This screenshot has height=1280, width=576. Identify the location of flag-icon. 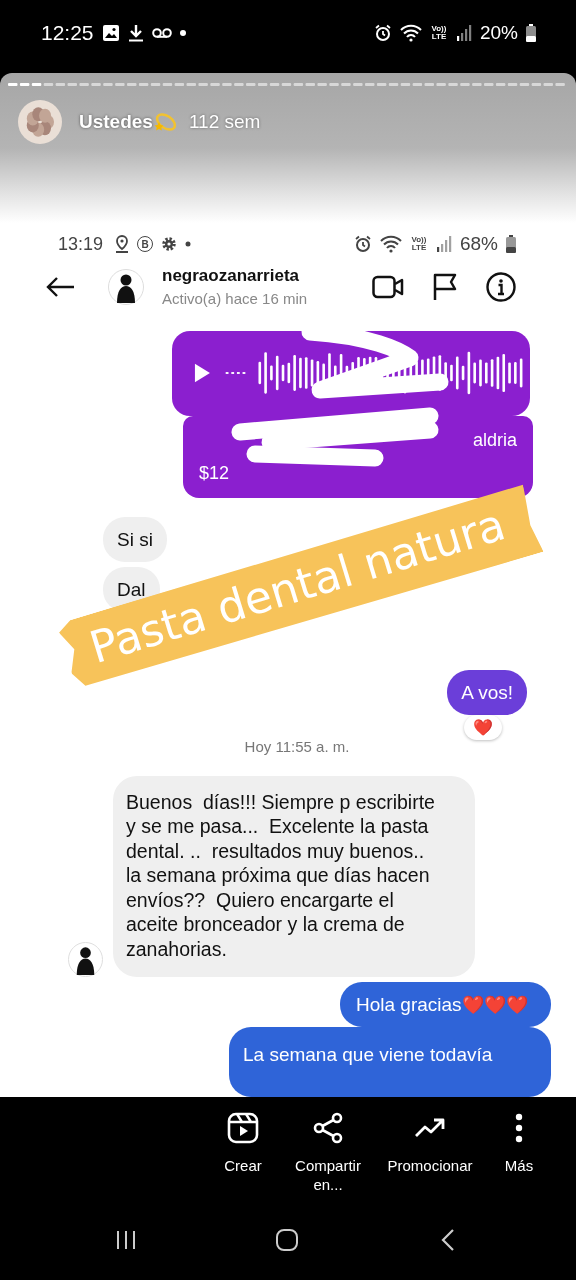
(445, 286).